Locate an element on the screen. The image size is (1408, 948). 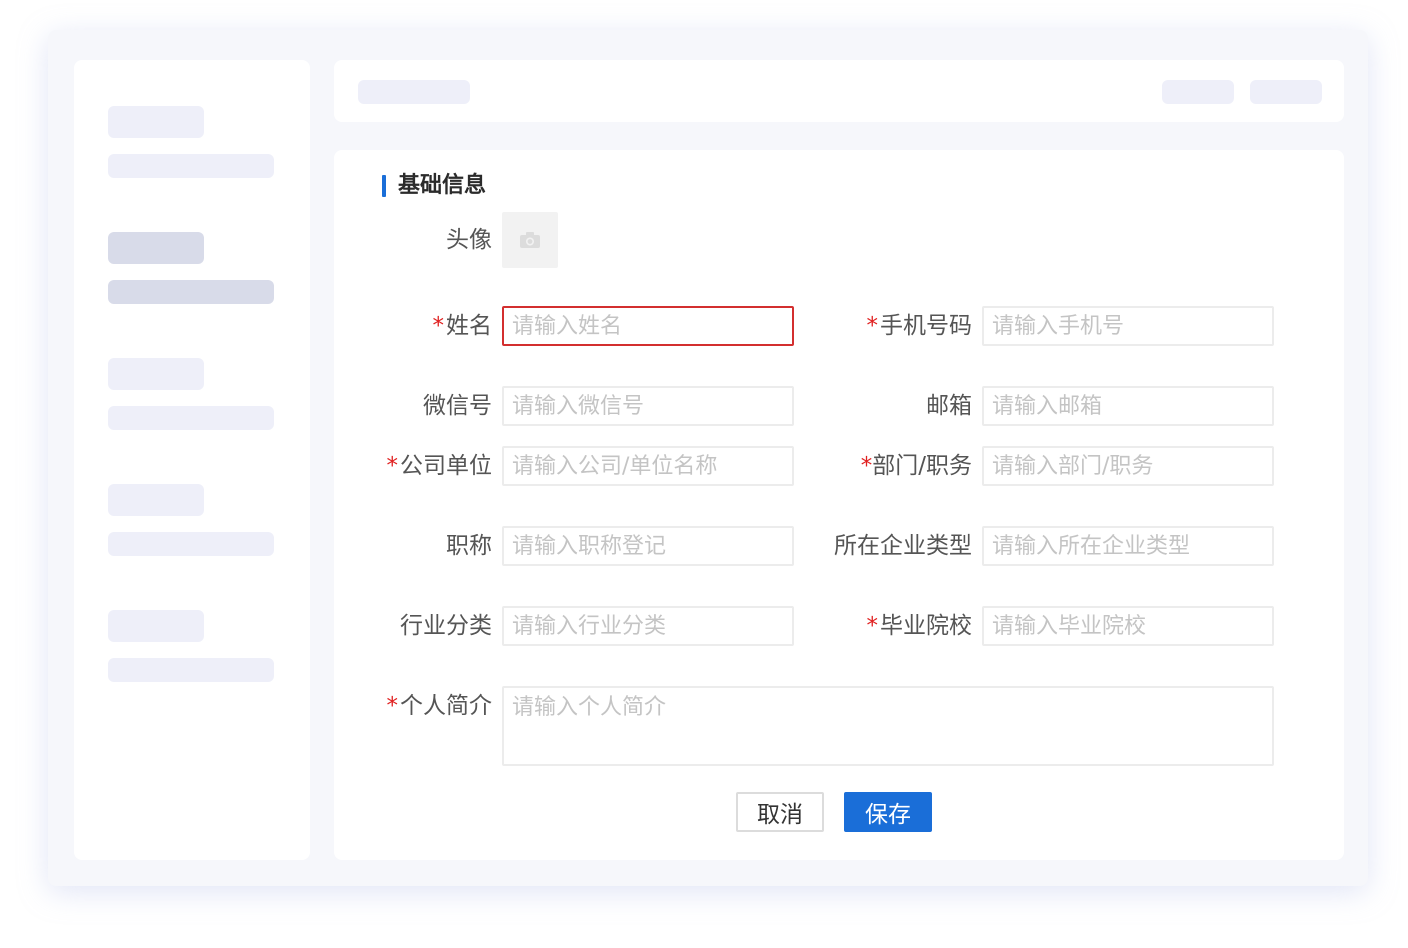
email-input is located at coordinates (1128, 406).